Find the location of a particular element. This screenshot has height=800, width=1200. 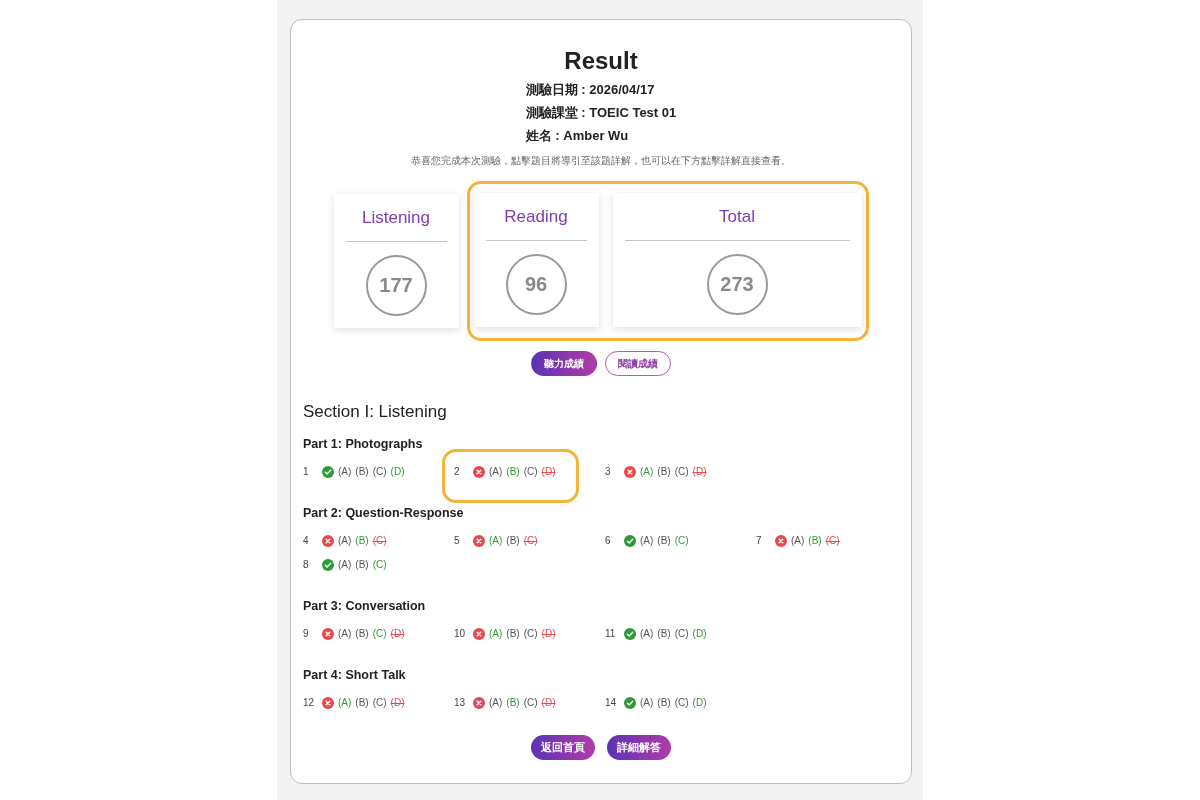

question-number: 13 is located at coordinates (461, 703).